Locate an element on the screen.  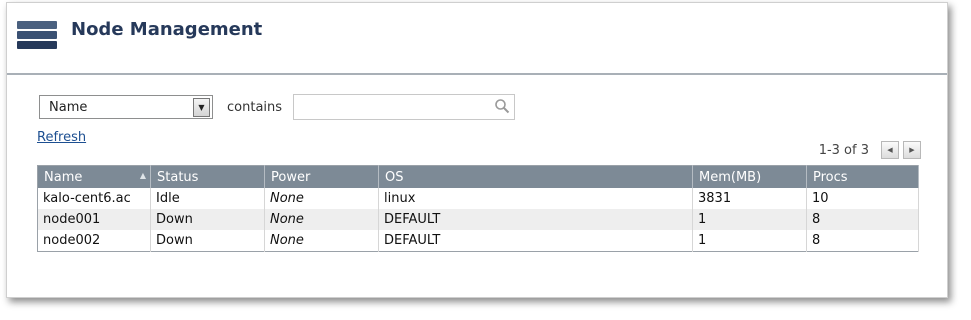
table-header-row: Name ▲ Status Power OS Mem(MB) Procs is located at coordinates (478, 176).